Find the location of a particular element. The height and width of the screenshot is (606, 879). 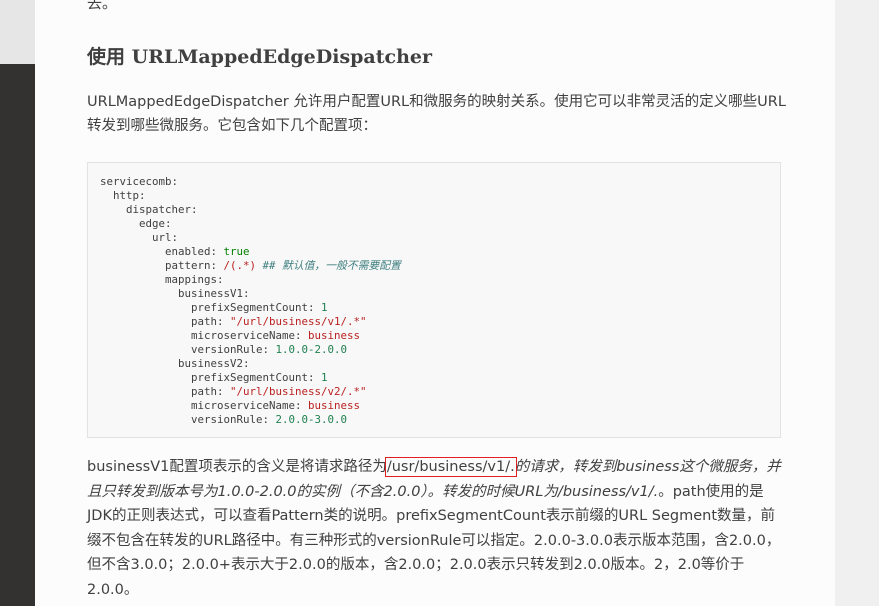

highlighted-path: /usr/business/v1/. is located at coordinates (450, 467).